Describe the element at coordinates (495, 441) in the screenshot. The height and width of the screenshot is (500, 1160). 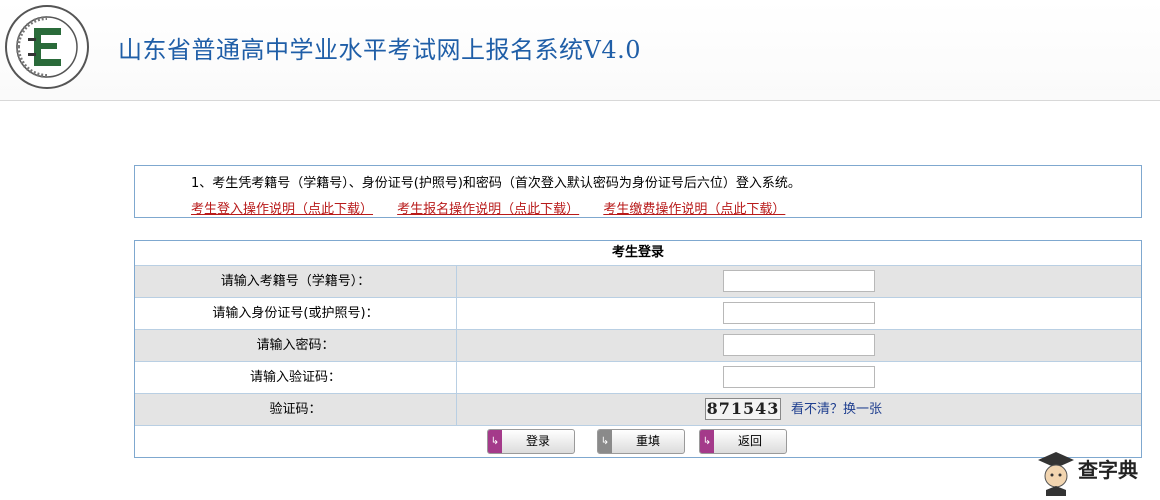
I see `login-button-icon: ↳` at that location.